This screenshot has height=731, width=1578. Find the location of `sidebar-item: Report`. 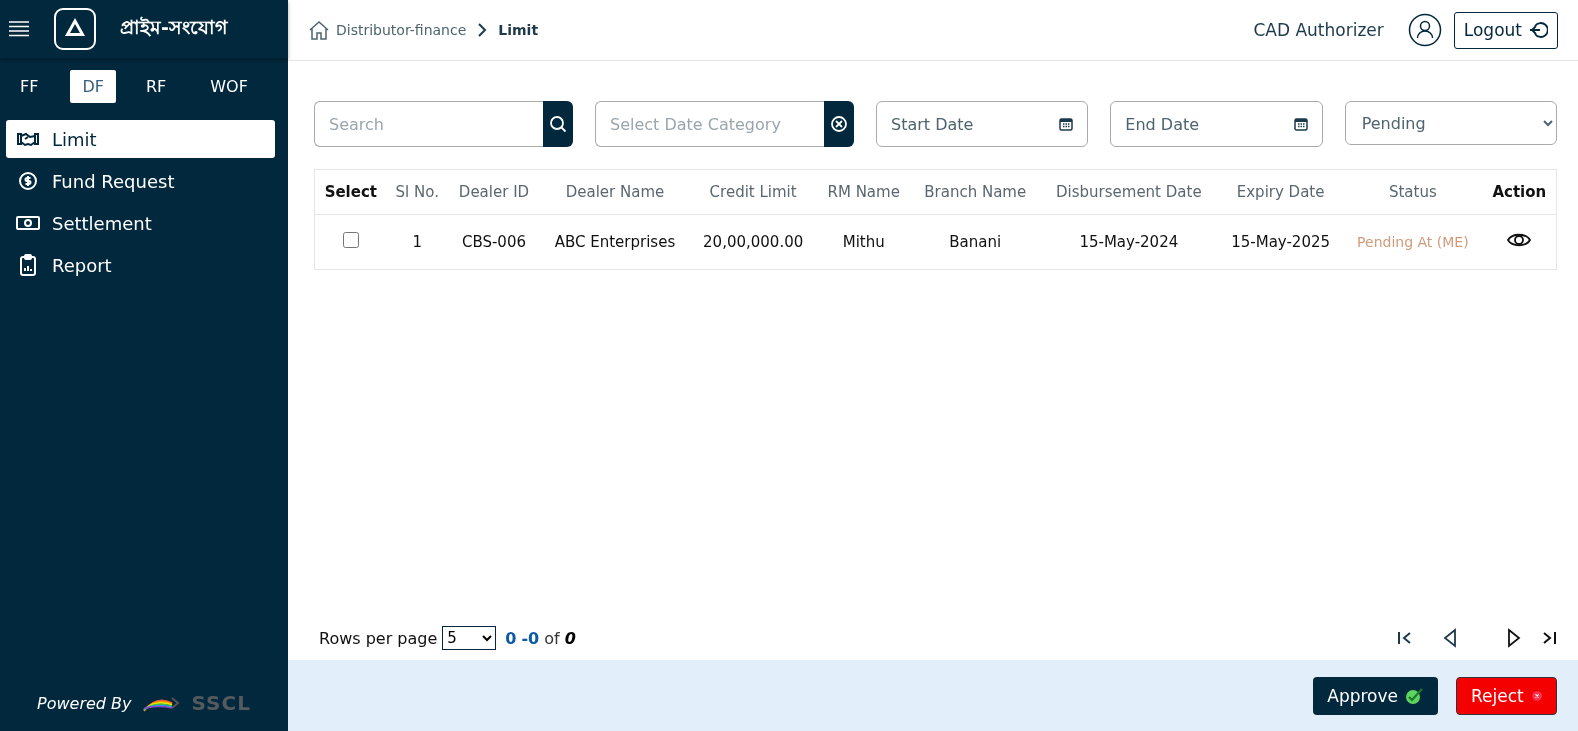

sidebar-item: Report is located at coordinates (140, 265).